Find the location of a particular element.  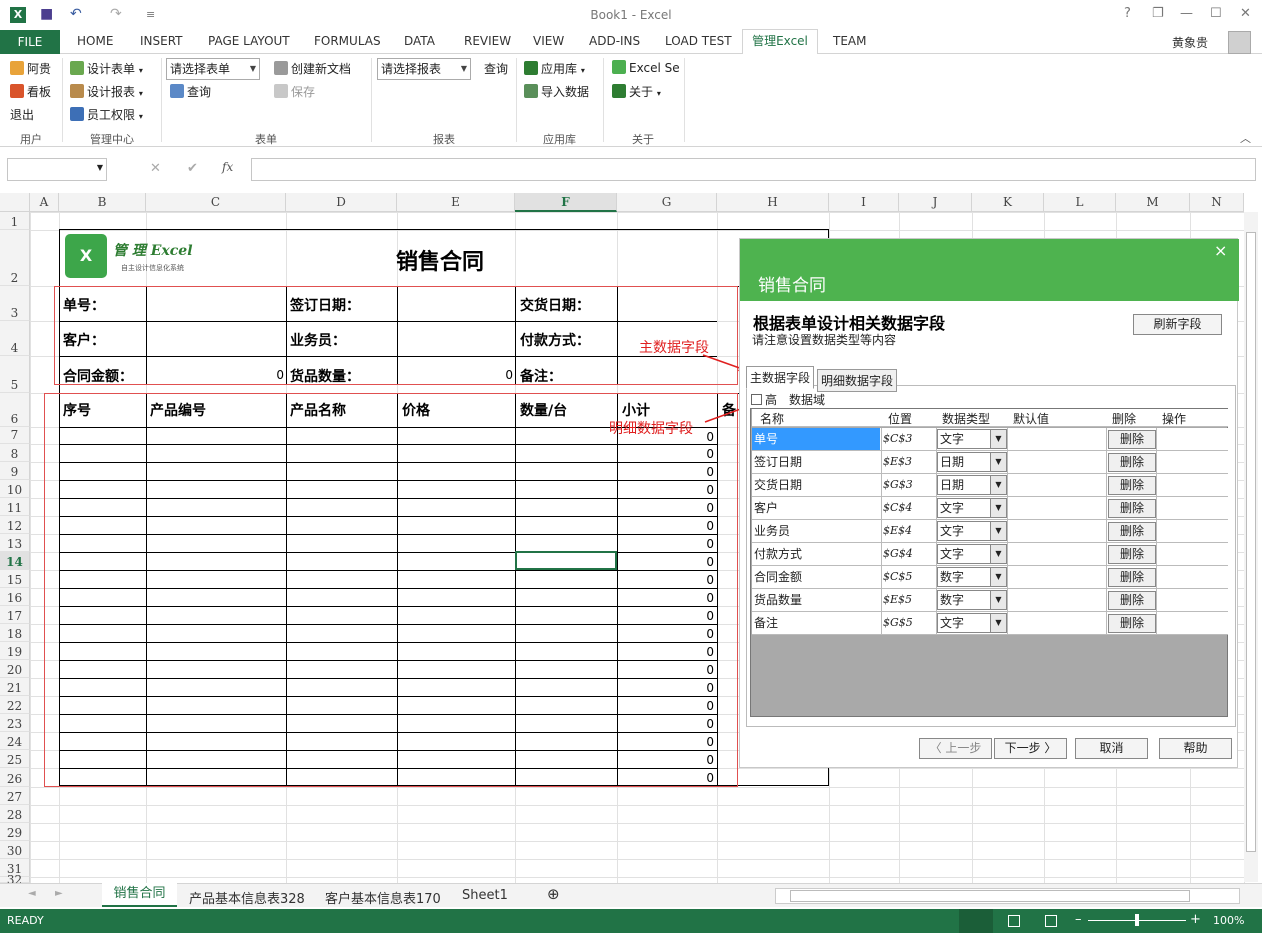

field-row: 客户 $C$4 文字 ▼ 删除 is located at coordinates (990, 508).